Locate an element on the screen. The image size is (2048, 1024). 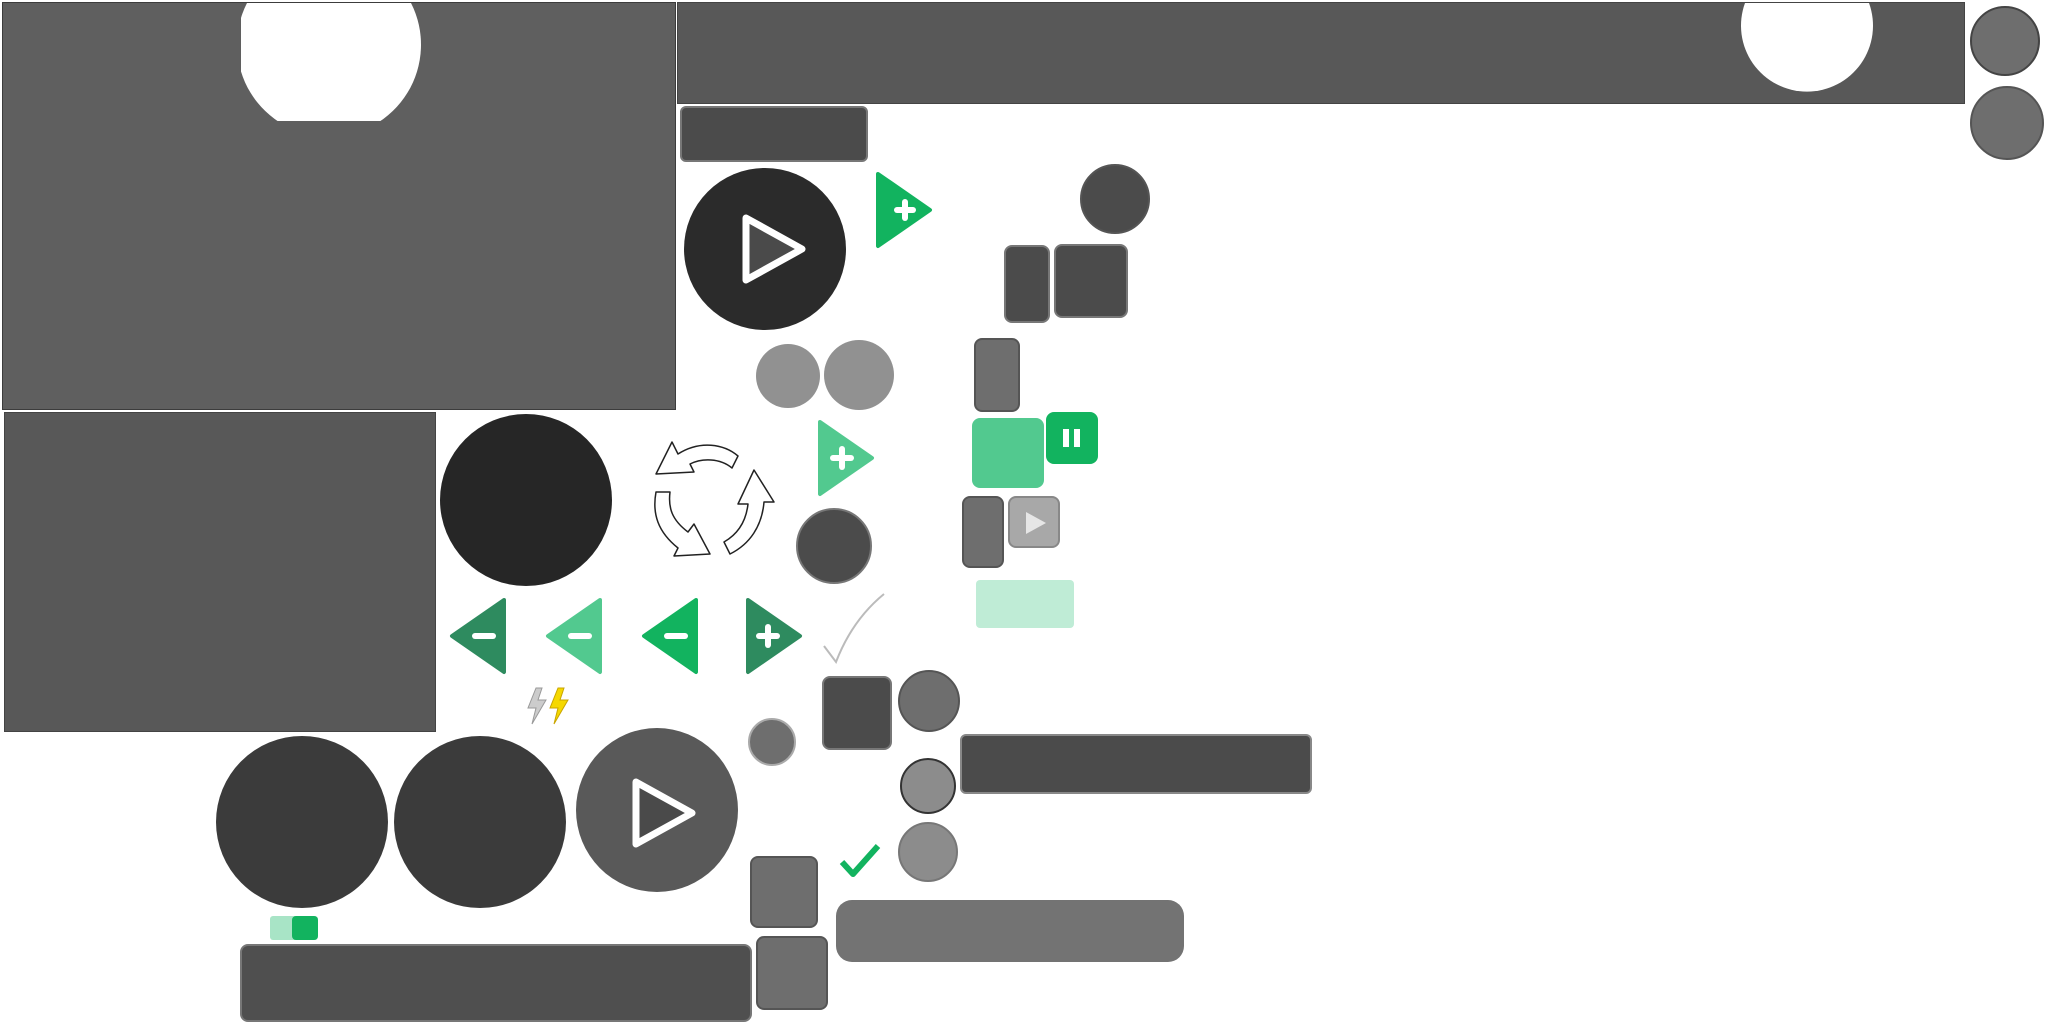
round-button-light is located at coordinates (788, 376).